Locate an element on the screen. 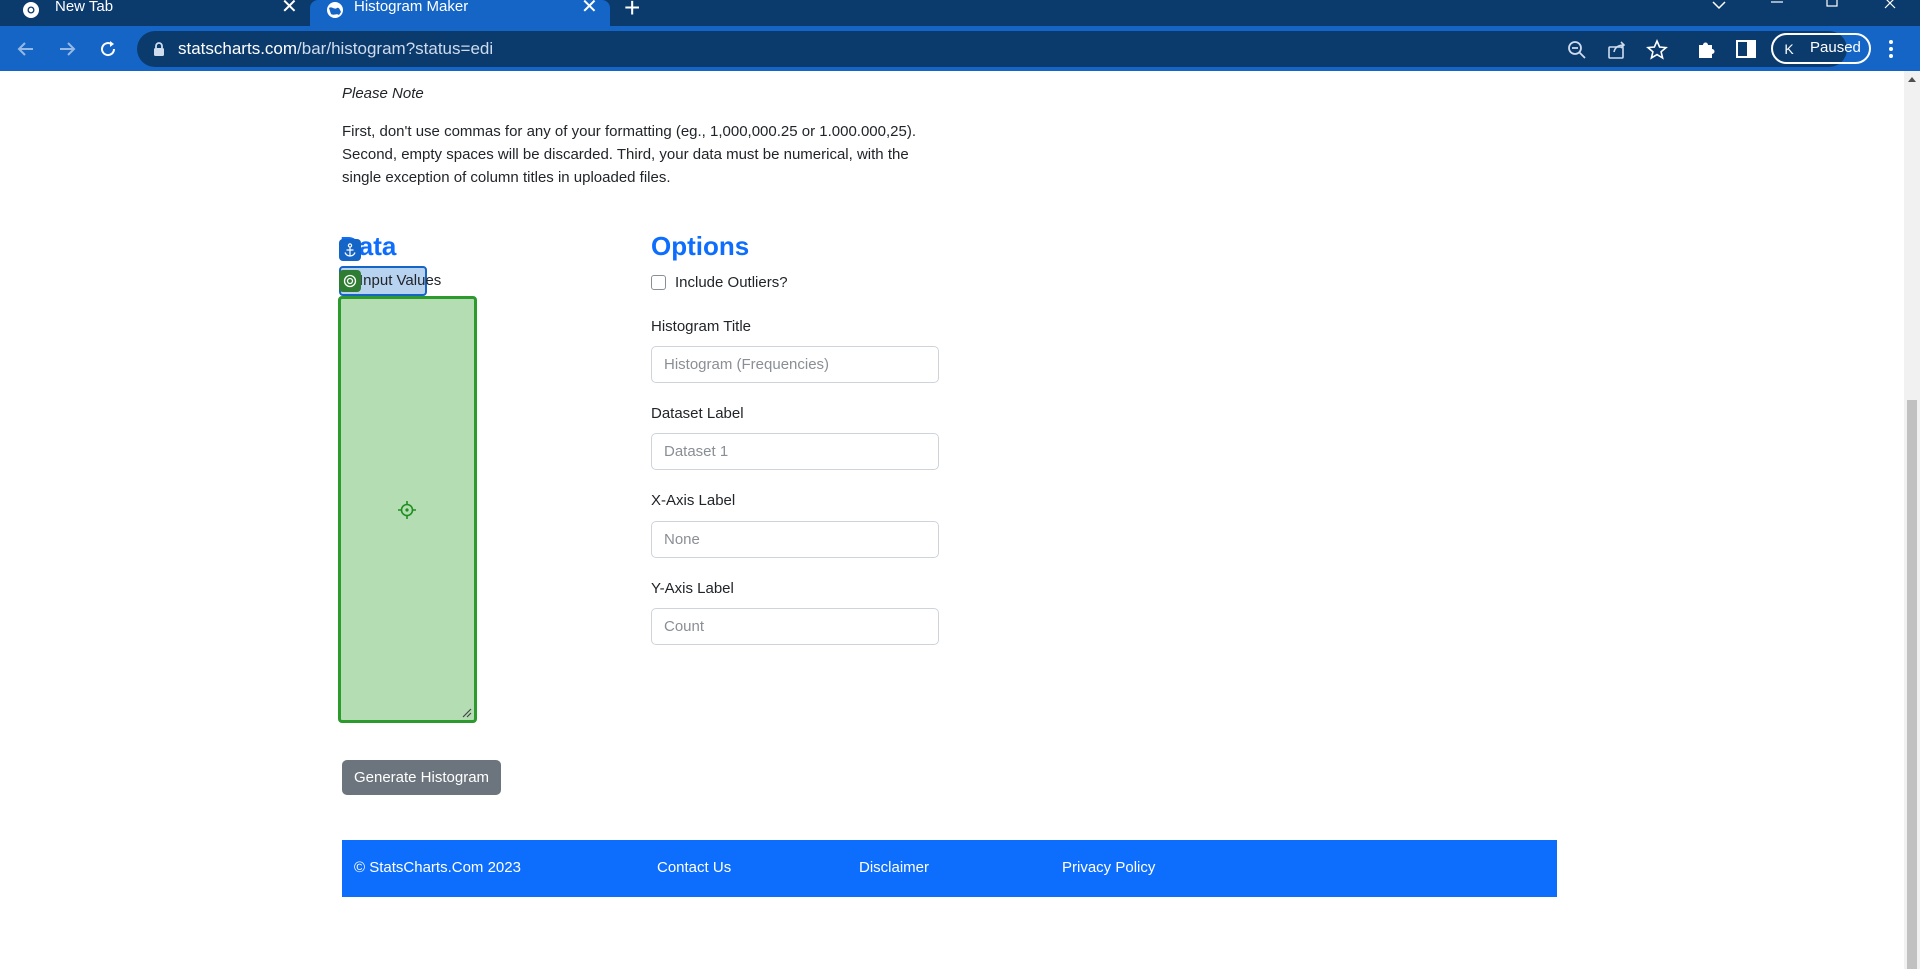  more-menu-icon is located at coordinates (1891, 49).